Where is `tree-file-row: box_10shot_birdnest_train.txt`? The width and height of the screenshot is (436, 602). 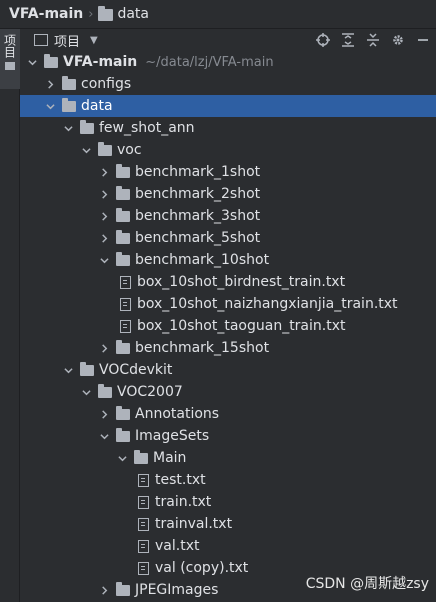 tree-file-row: box_10shot_birdnest_train.txt is located at coordinates (228, 282).